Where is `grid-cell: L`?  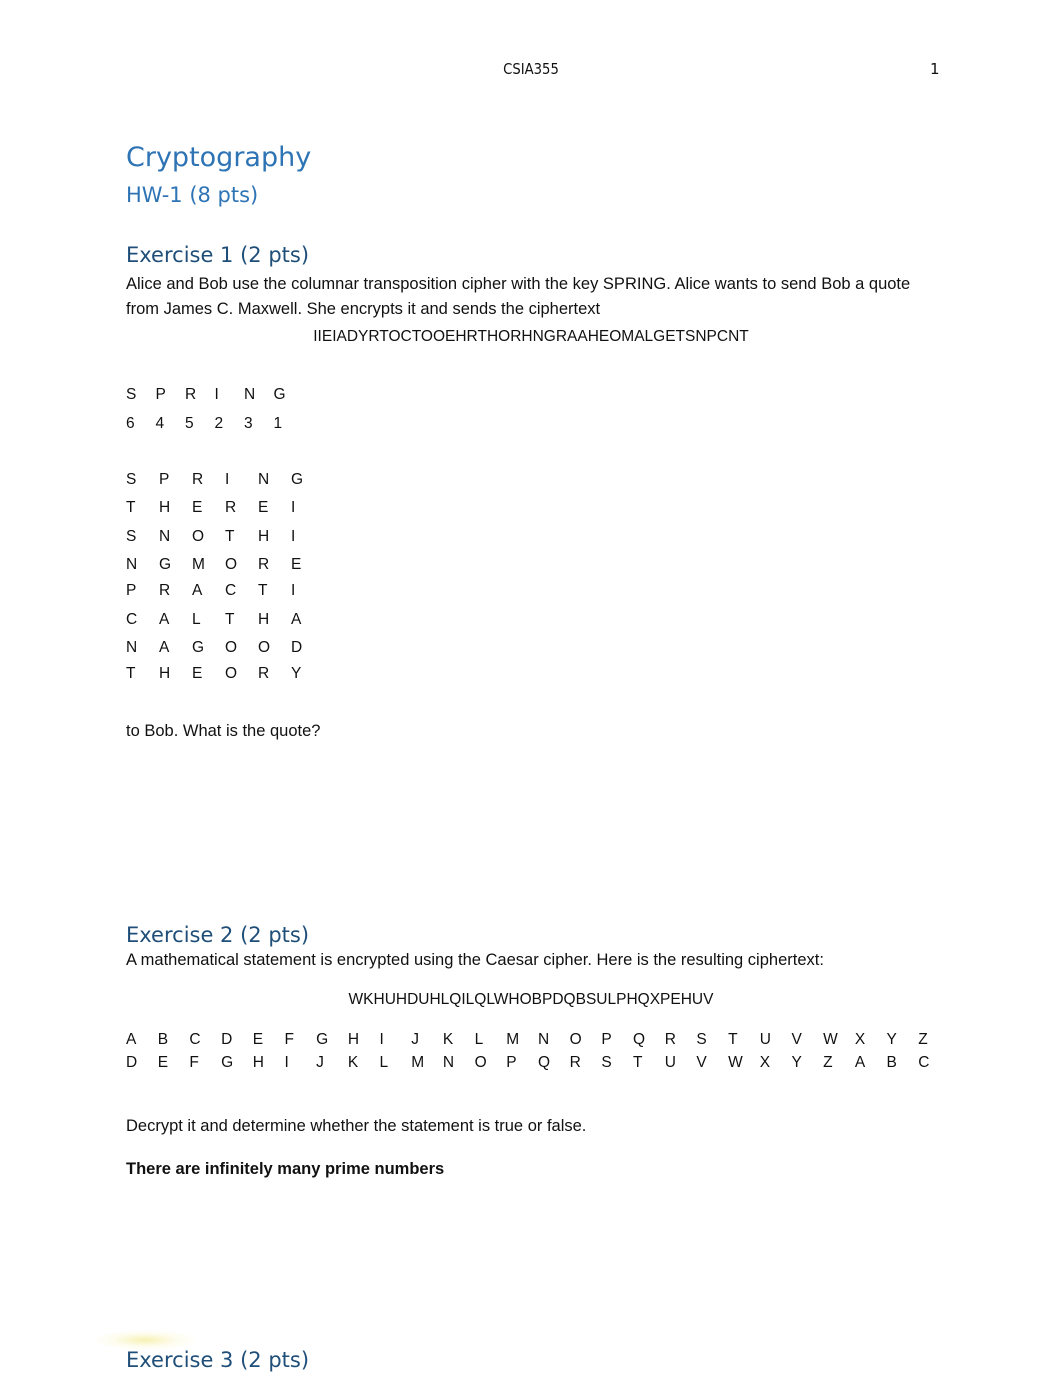
grid-cell: L is located at coordinates (196, 619).